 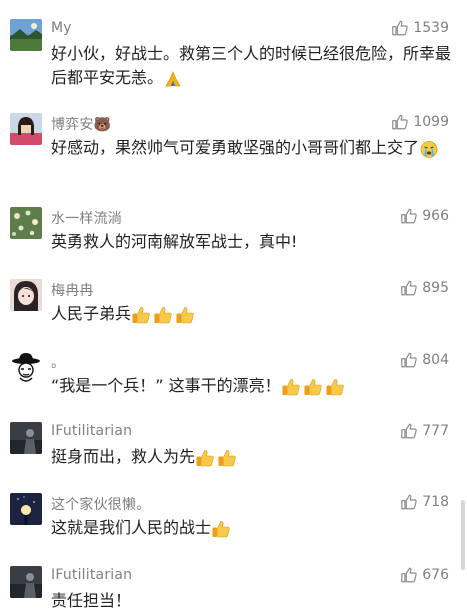 I want to click on comment-text: 英勇救人的河南解放军战士，真中!, so click(x=251, y=242).